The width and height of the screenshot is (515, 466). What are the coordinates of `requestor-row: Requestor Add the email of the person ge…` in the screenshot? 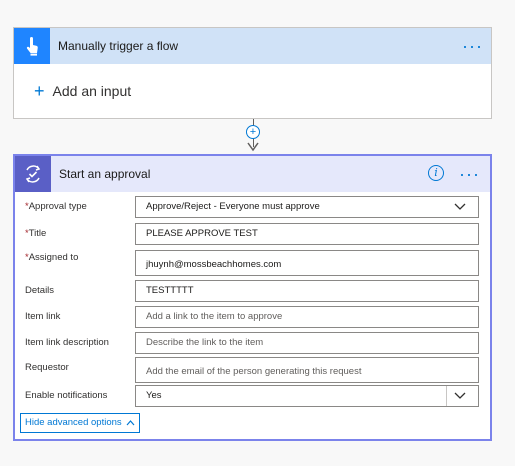 It's located at (252, 370).